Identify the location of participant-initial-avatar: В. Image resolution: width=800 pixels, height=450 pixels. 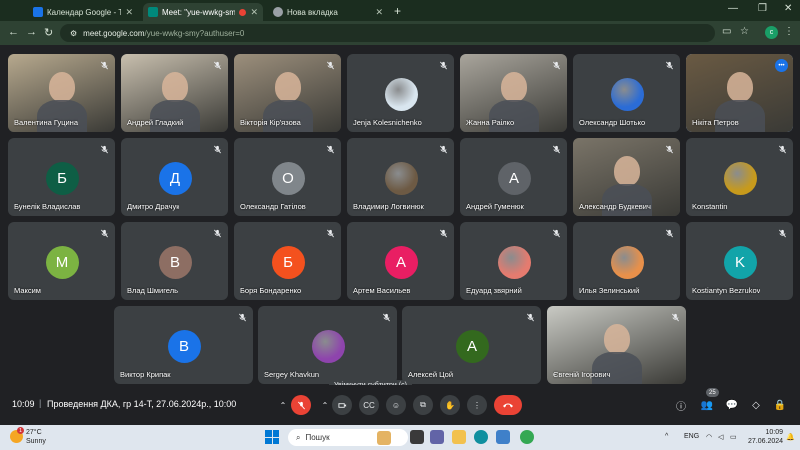
(175, 262).